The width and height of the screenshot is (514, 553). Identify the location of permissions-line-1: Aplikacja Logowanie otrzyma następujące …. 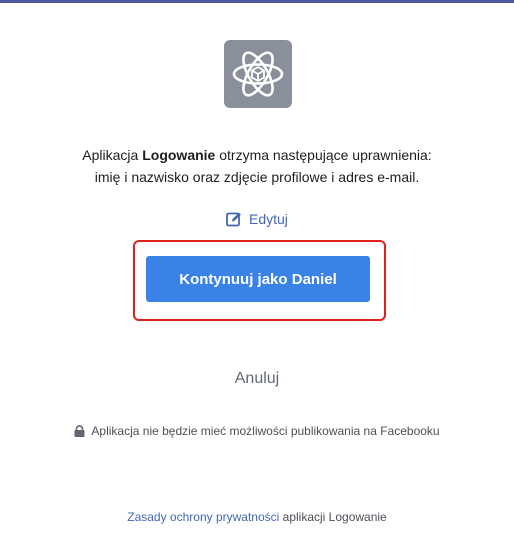
(257, 155).